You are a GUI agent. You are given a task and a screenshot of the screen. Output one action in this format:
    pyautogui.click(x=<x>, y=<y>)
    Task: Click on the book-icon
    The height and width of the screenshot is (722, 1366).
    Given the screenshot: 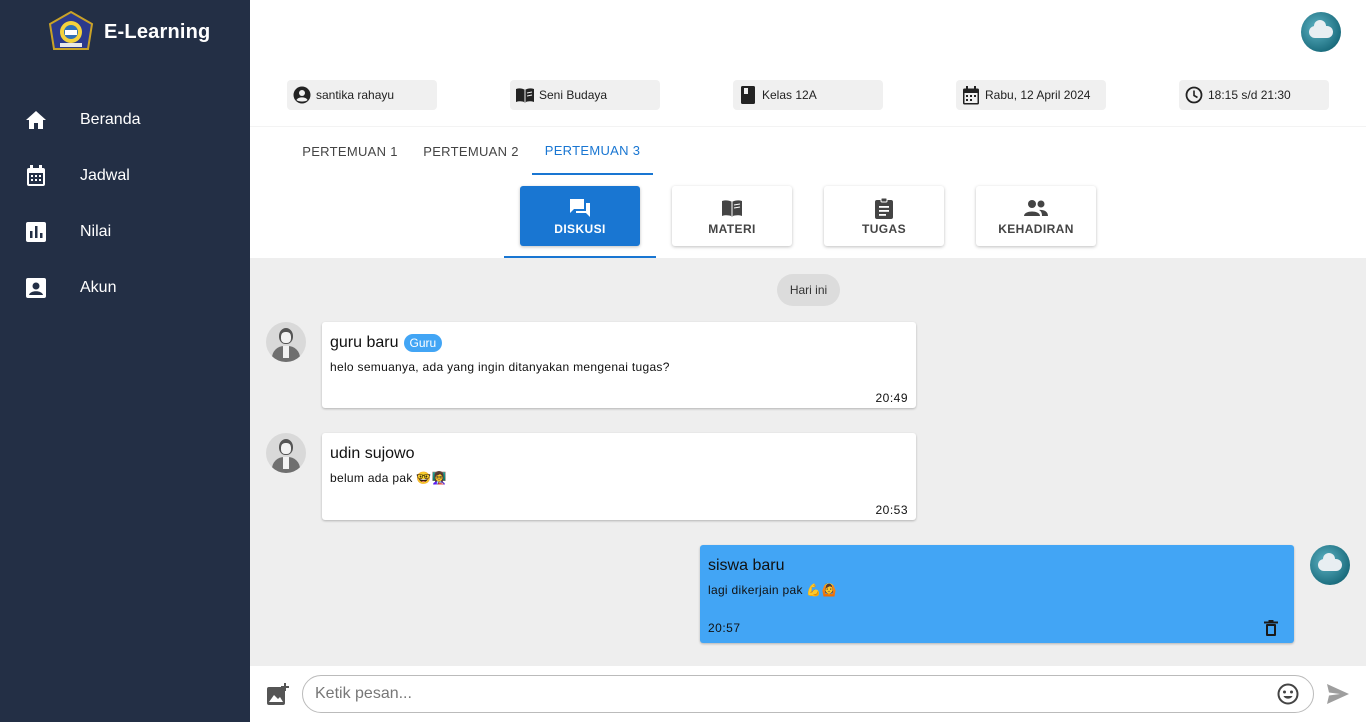 What is the action you would take?
    pyautogui.click(x=748, y=95)
    